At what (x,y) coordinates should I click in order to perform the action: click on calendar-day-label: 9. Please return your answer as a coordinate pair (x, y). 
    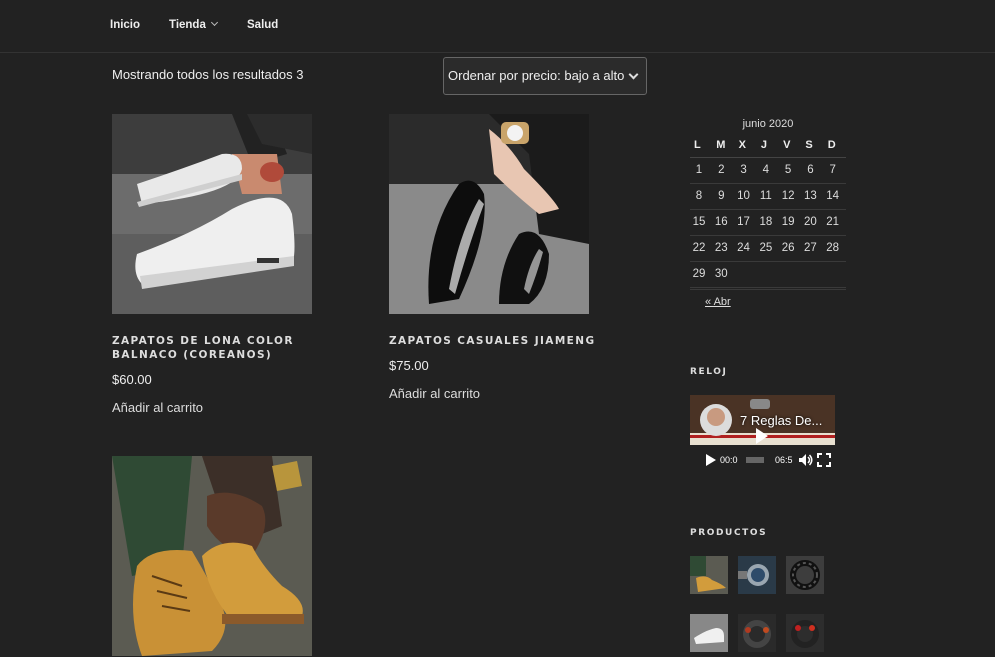
    Looking at the image, I should click on (721, 196).